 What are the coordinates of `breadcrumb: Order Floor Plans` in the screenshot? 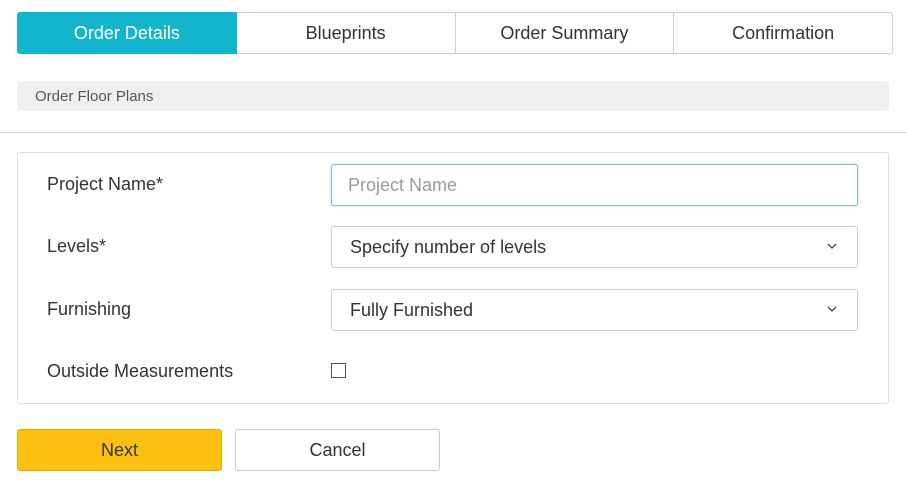 It's located at (453, 96).